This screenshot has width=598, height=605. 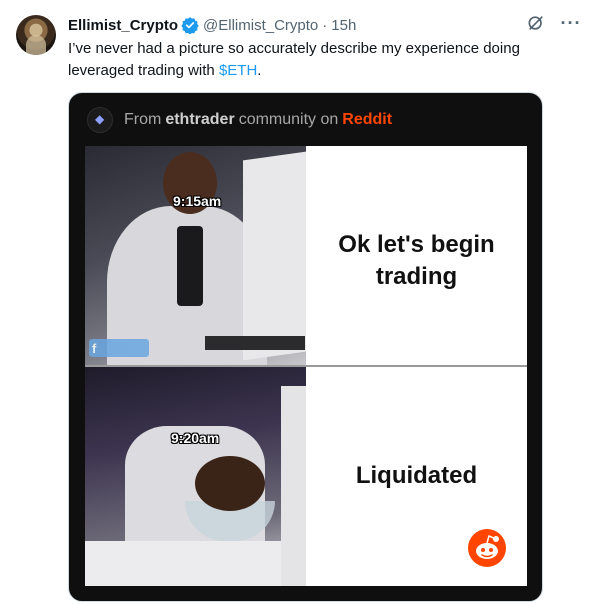 What do you see at coordinates (416, 260) in the screenshot?
I see `caption-top-text: Ok let's begin trading` at bounding box center [416, 260].